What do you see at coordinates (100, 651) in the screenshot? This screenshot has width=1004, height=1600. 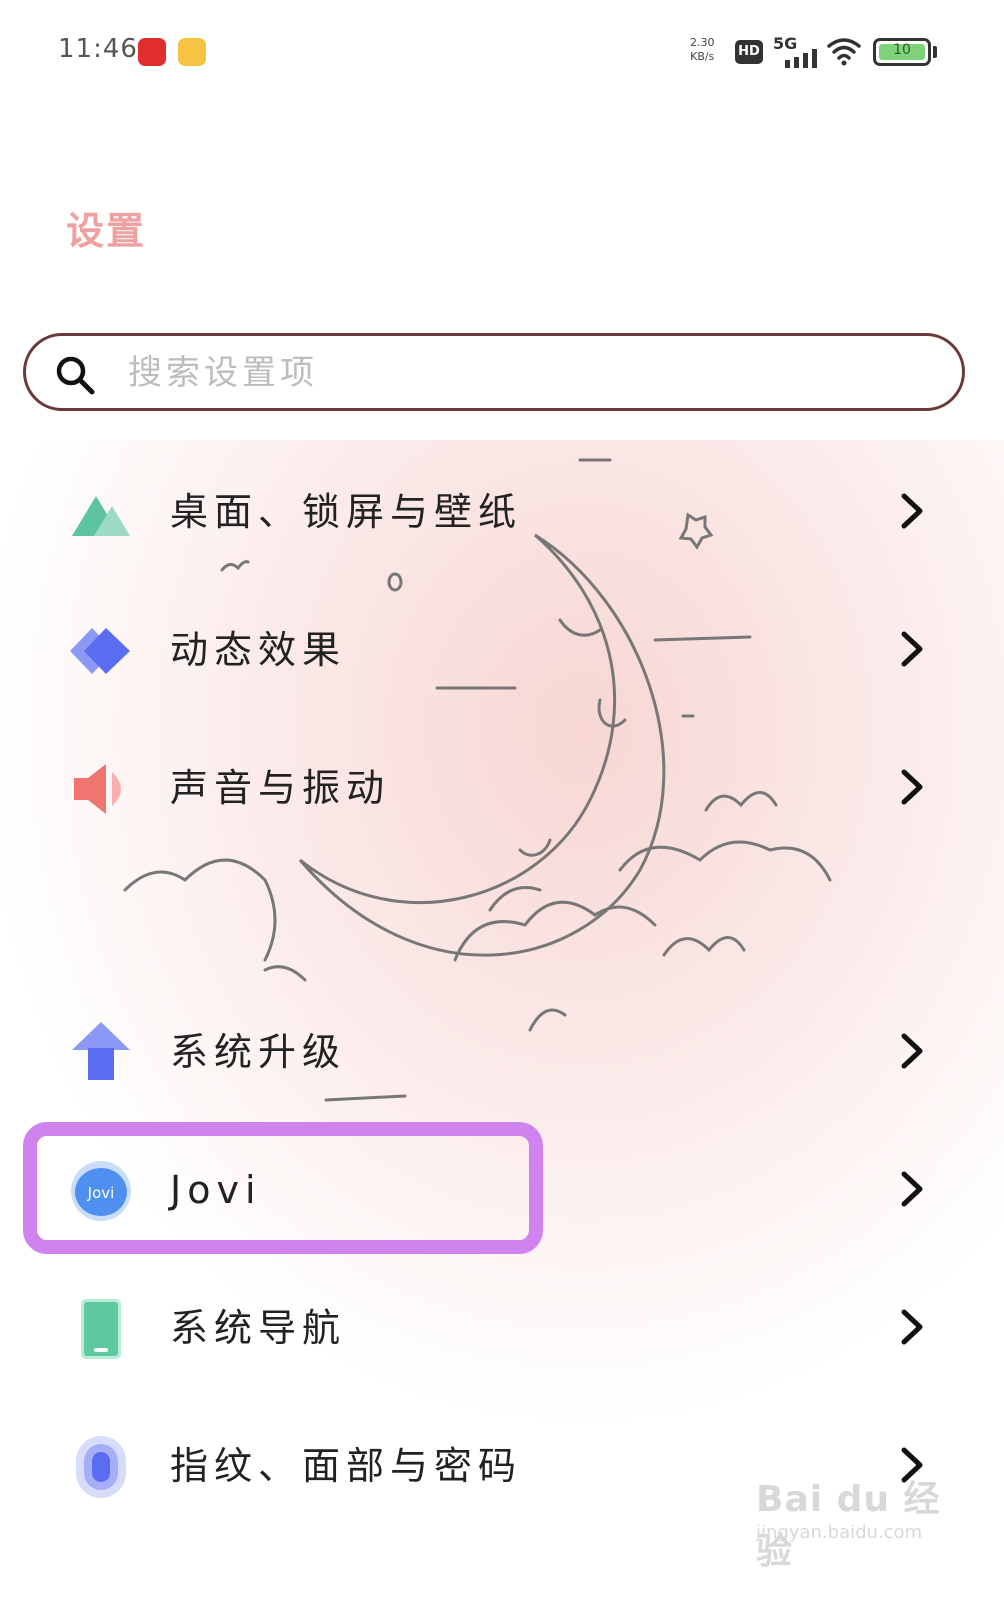 I see `diamond-icon` at bounding box center [100, 651].